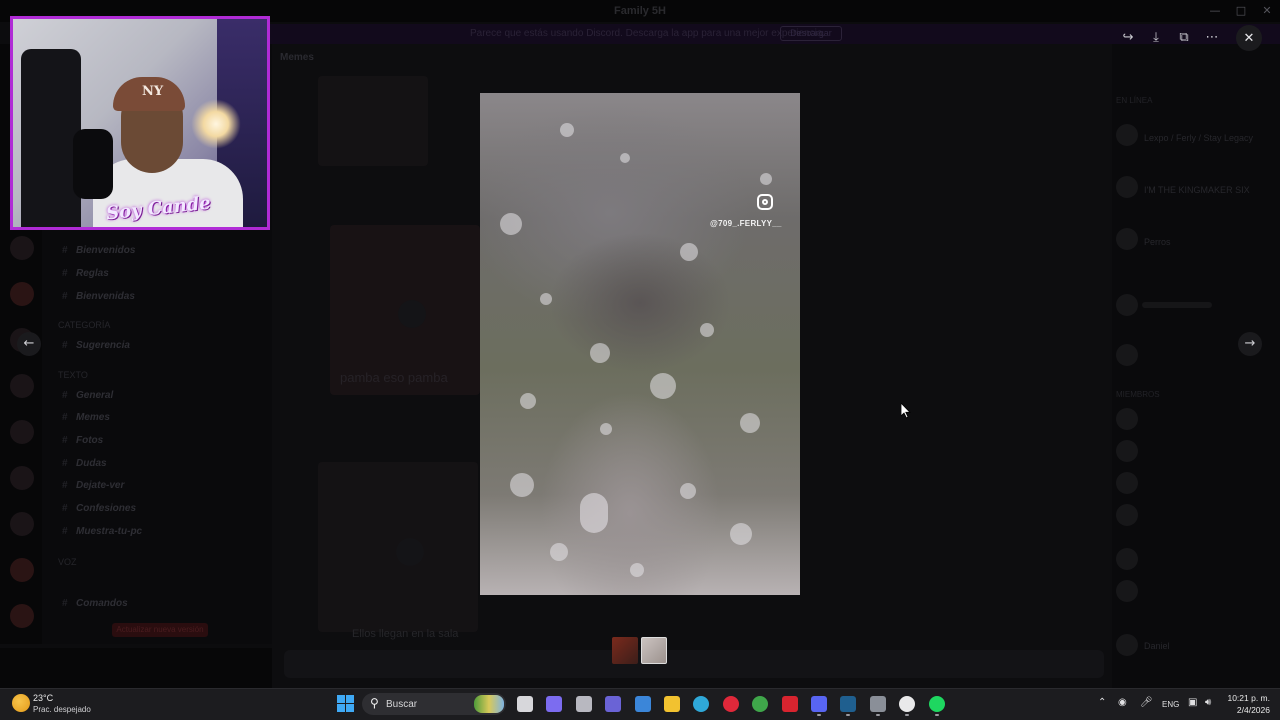 The height and width of the screenshot is (720, 1280). What do you see at coordinates (1170, 704) in the screenshot?
I see `language-indicator: ENG` at bounding box center [1170, 704].